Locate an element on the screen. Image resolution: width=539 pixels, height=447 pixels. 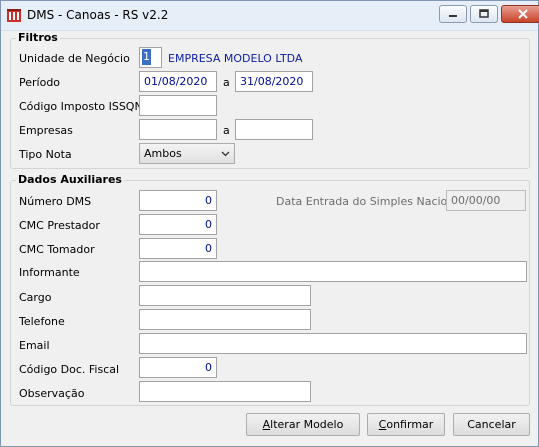
cmc-tomador-label: CMC Tomador is located at coordinates (57, 249).